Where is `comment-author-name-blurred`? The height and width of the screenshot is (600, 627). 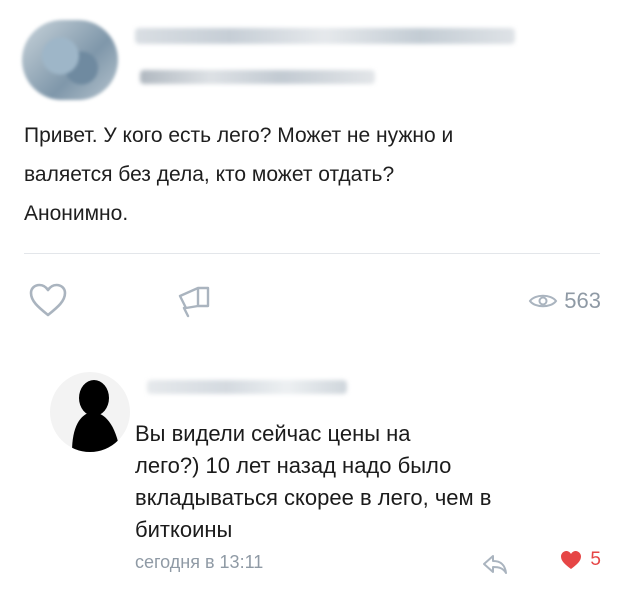 comment-author-name-blurred is located at coordinates (247, 387).